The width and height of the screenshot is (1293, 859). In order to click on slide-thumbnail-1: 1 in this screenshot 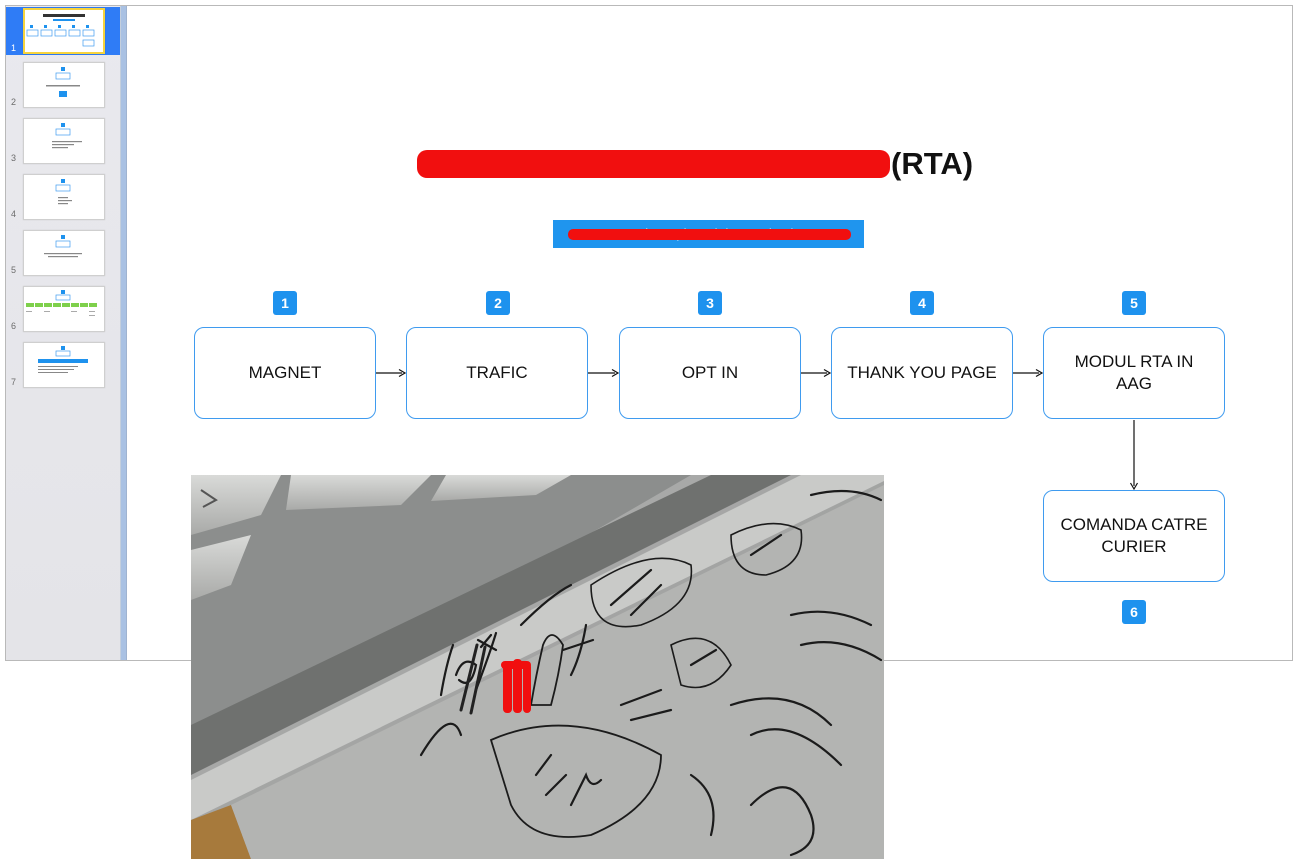, I will do `click(63, 31)`.